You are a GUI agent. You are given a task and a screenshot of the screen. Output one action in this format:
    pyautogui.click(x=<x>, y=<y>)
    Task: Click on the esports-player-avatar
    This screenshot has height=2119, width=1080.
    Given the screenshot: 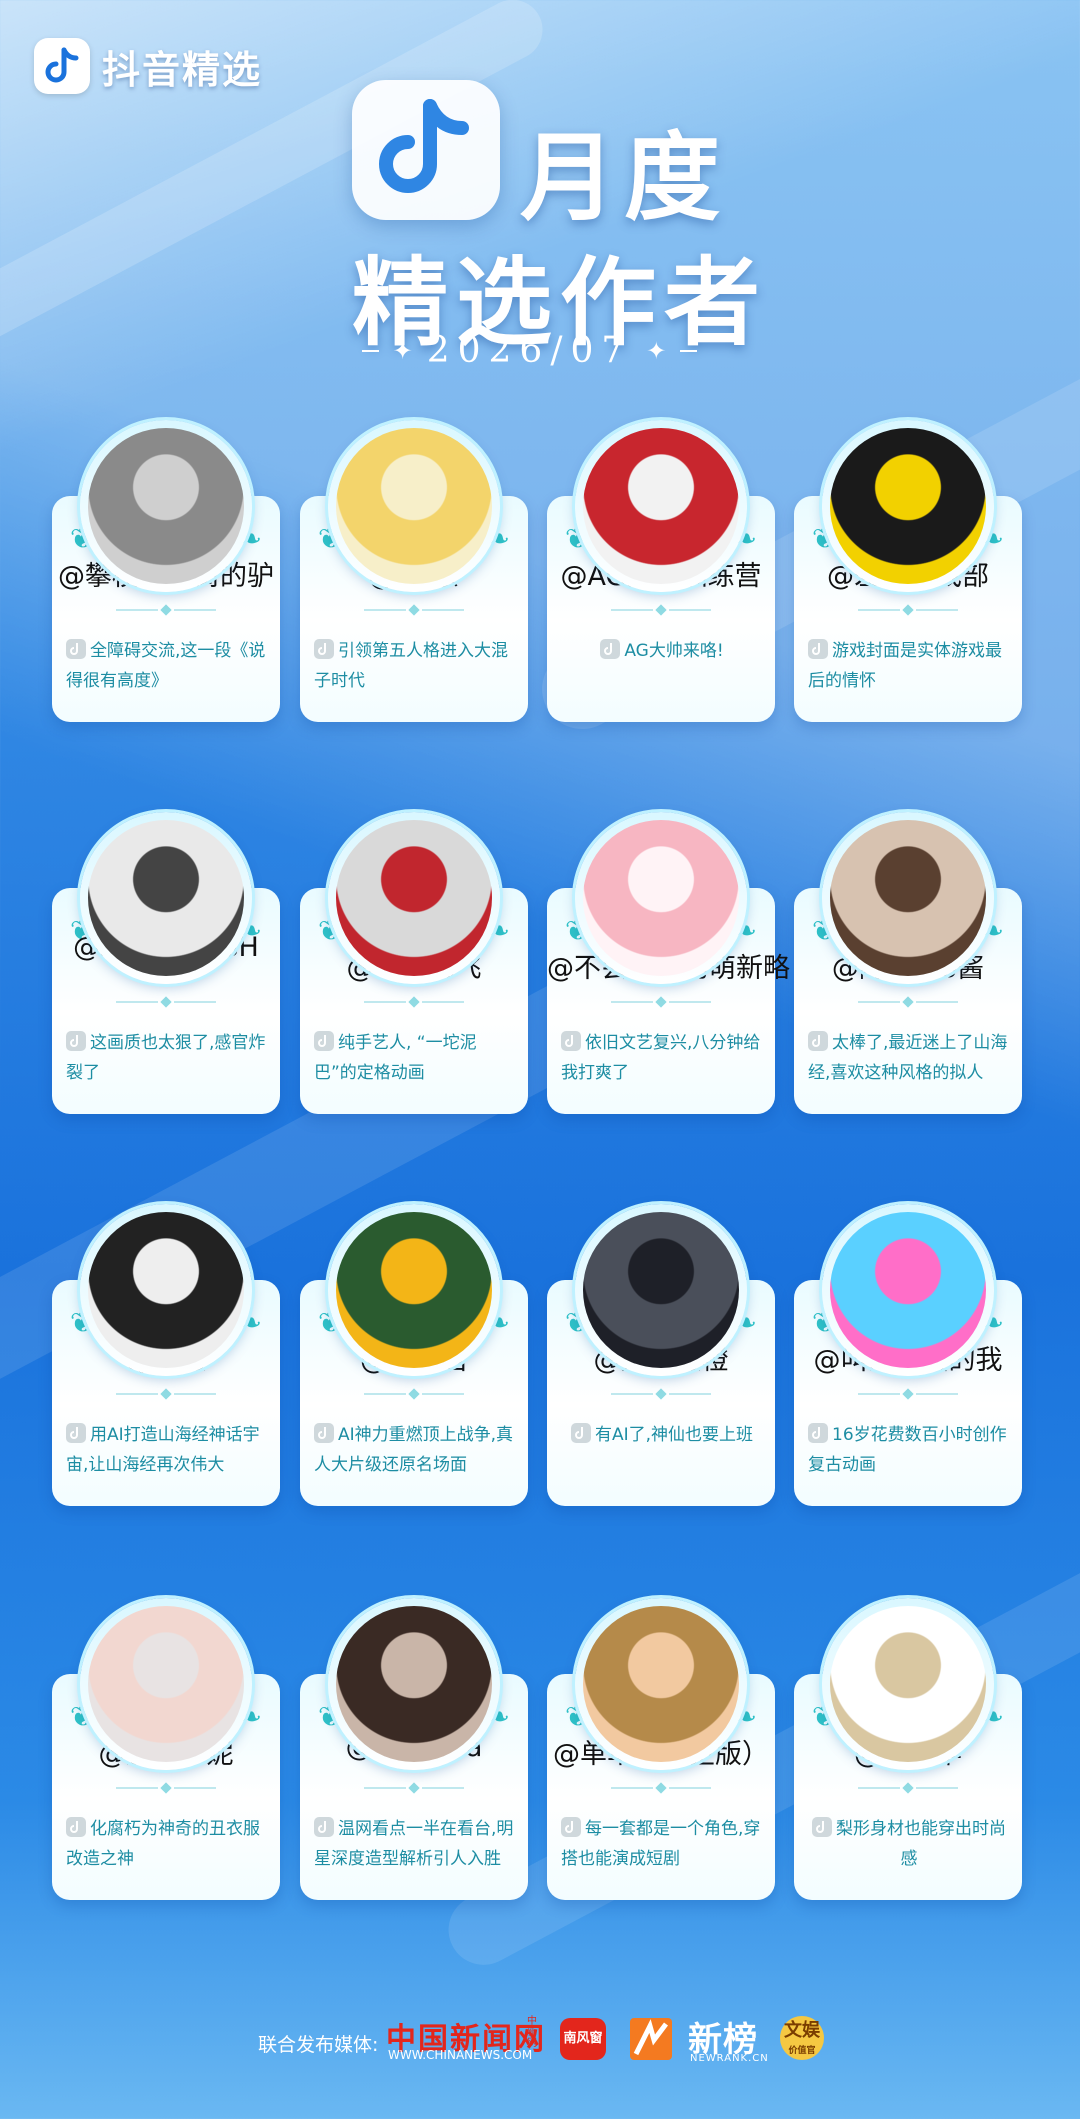 What is the action you would take?
    pyautogui.click(x=661, y=506)
    